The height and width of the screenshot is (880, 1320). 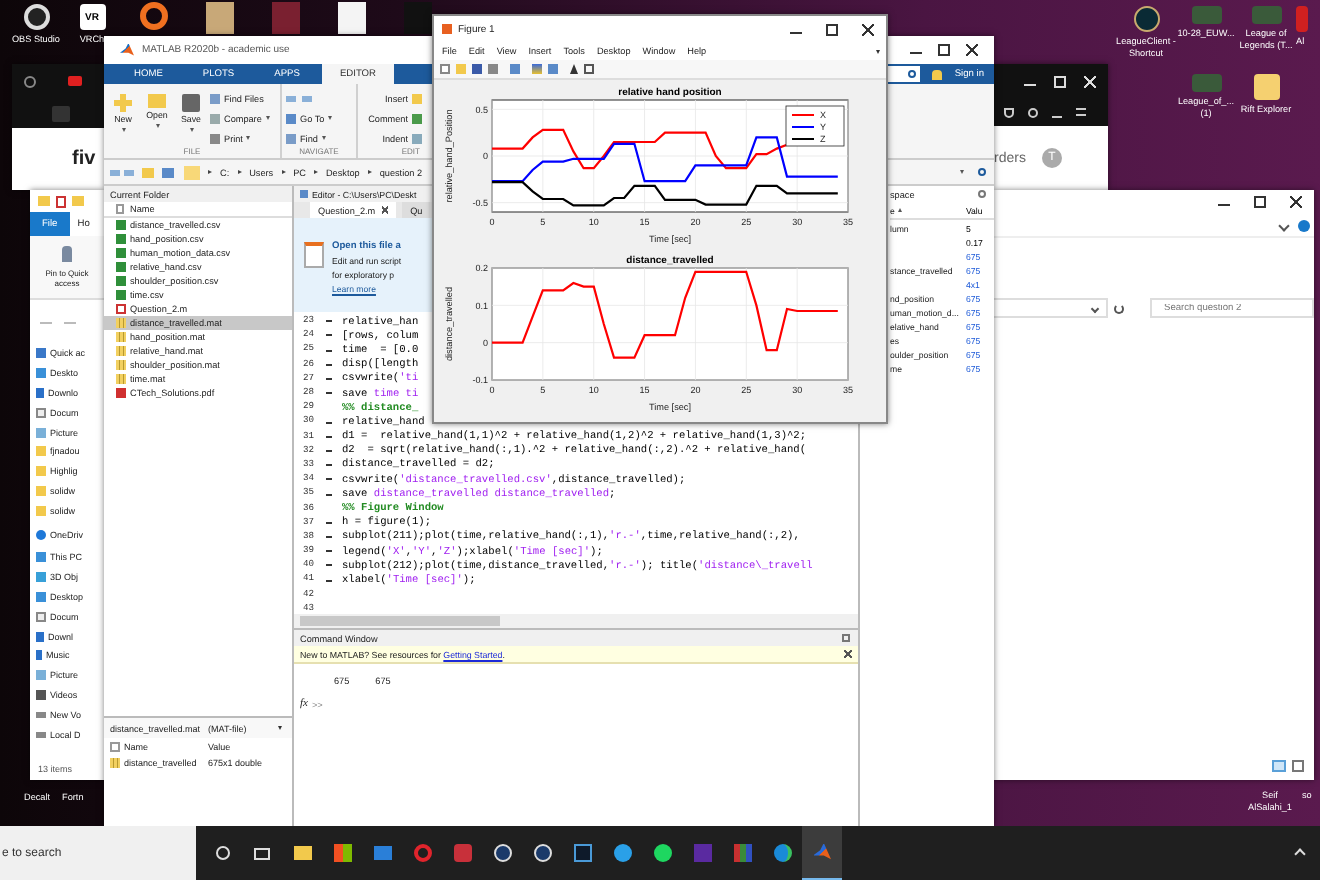 I want to click on address-field, so click(x=1051, y=308).